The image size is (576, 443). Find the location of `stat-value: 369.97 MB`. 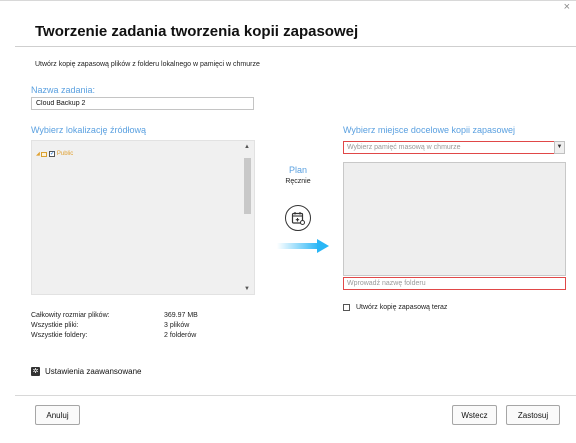

stat-value: 369.97 MB is located at coordinates (181, 315).